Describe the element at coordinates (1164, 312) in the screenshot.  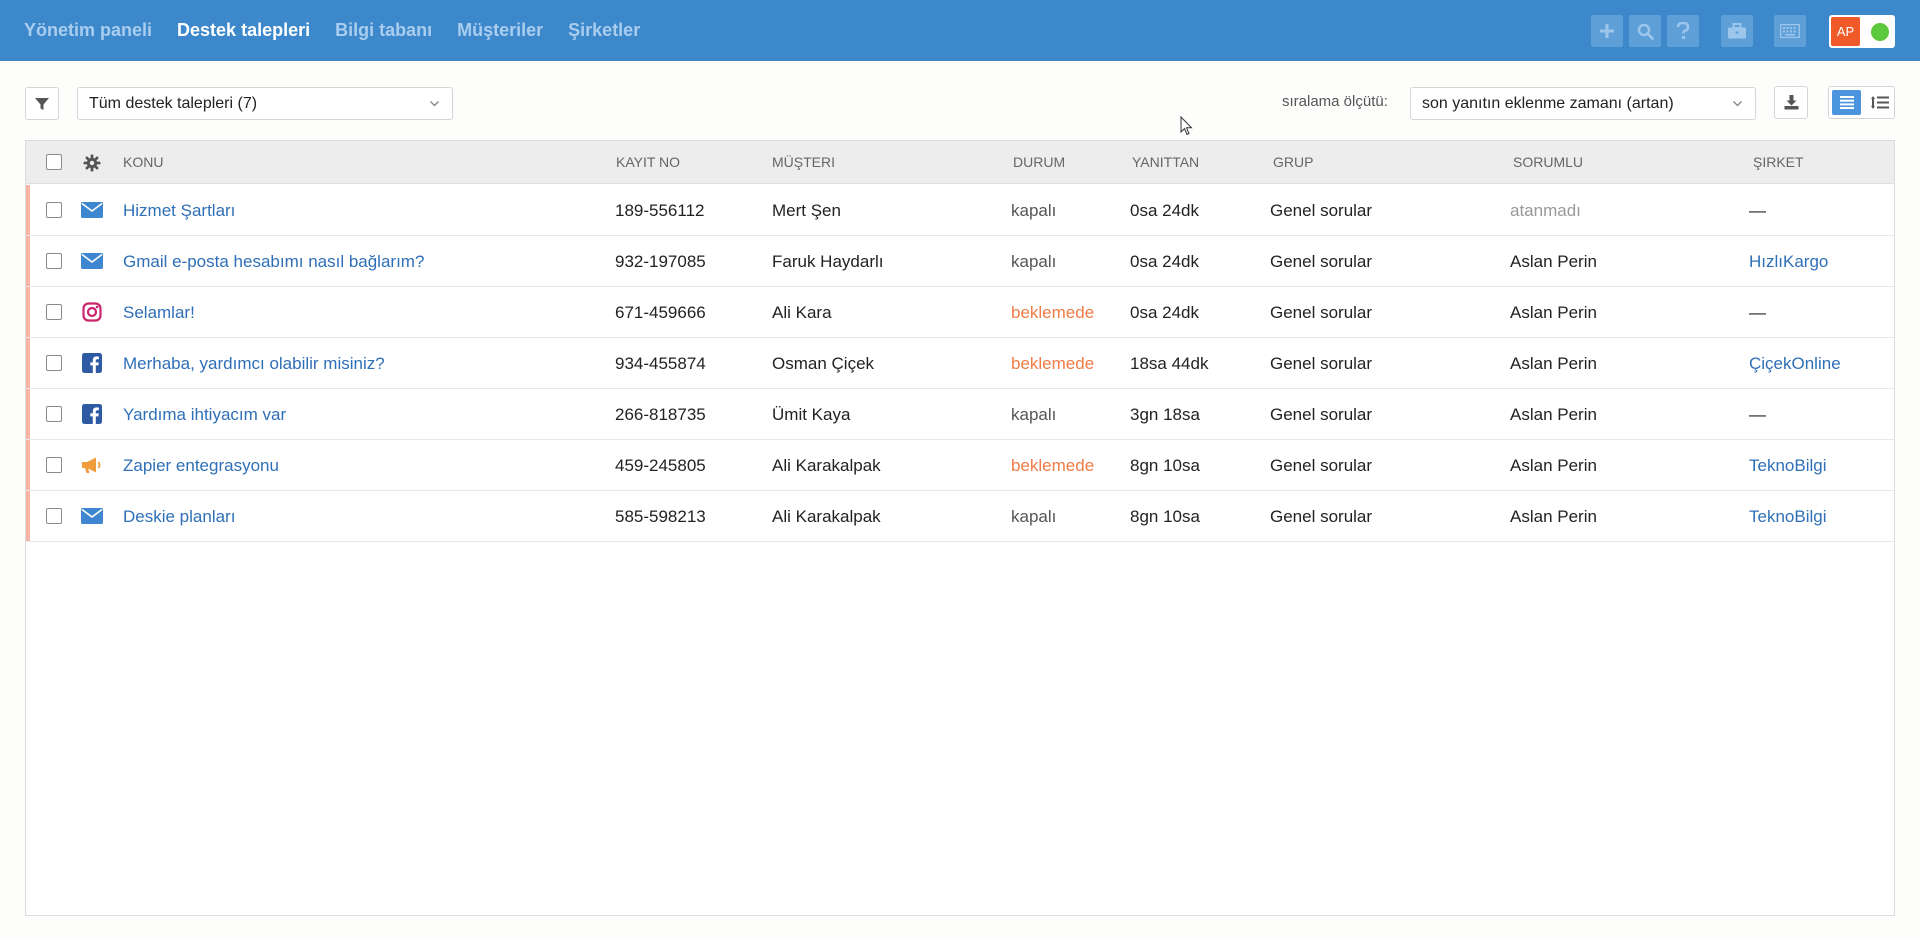
I see `ticket-time-since-reply: 0sa 24dk` at that location.